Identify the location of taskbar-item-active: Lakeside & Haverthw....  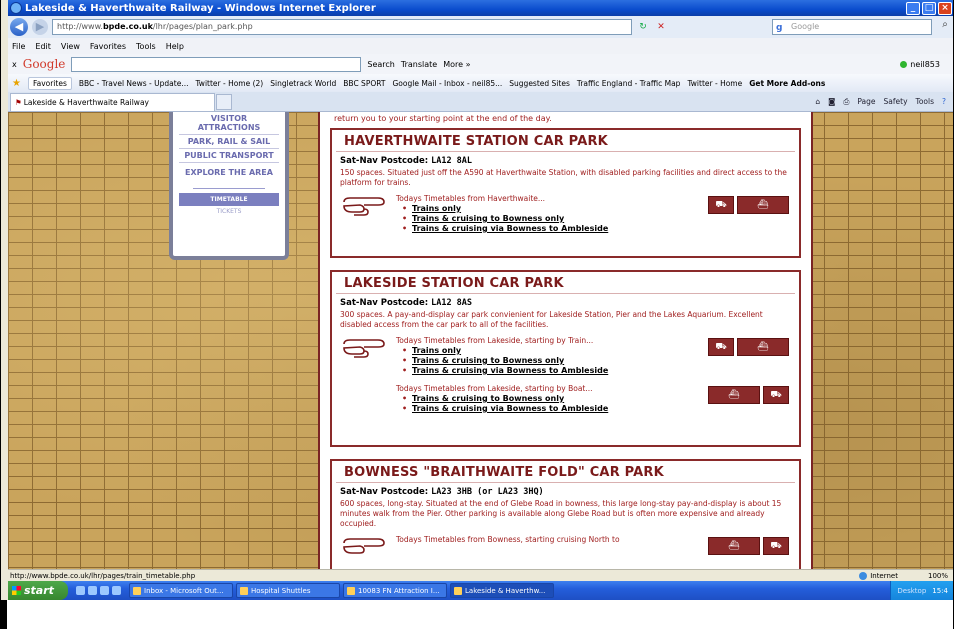
(502, 590).